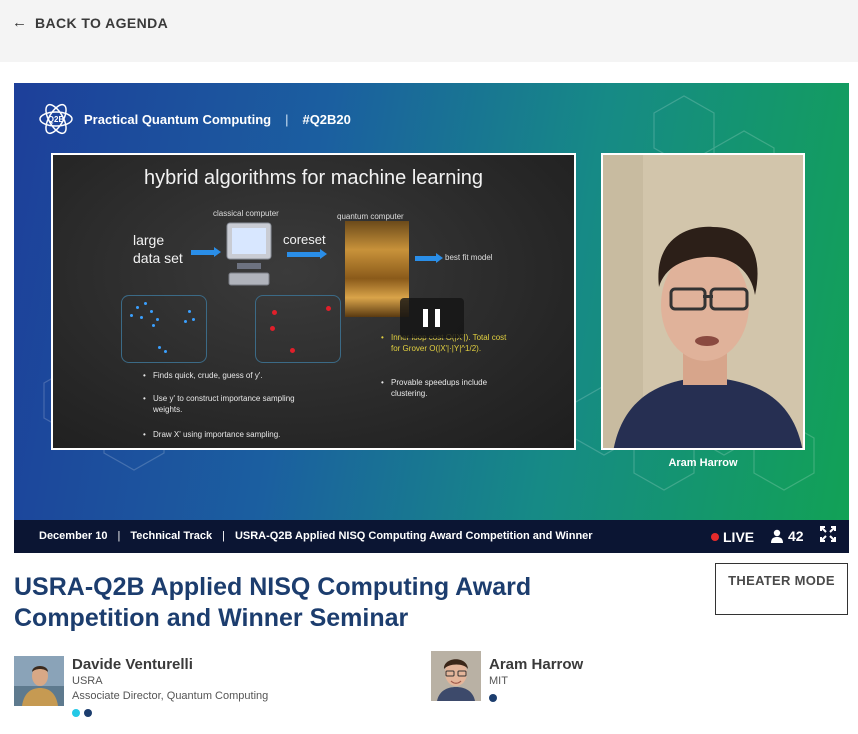 The height and width of the screenshot is (734, 858). I want to click on live-indicator: LIVE, so click(732, 537).